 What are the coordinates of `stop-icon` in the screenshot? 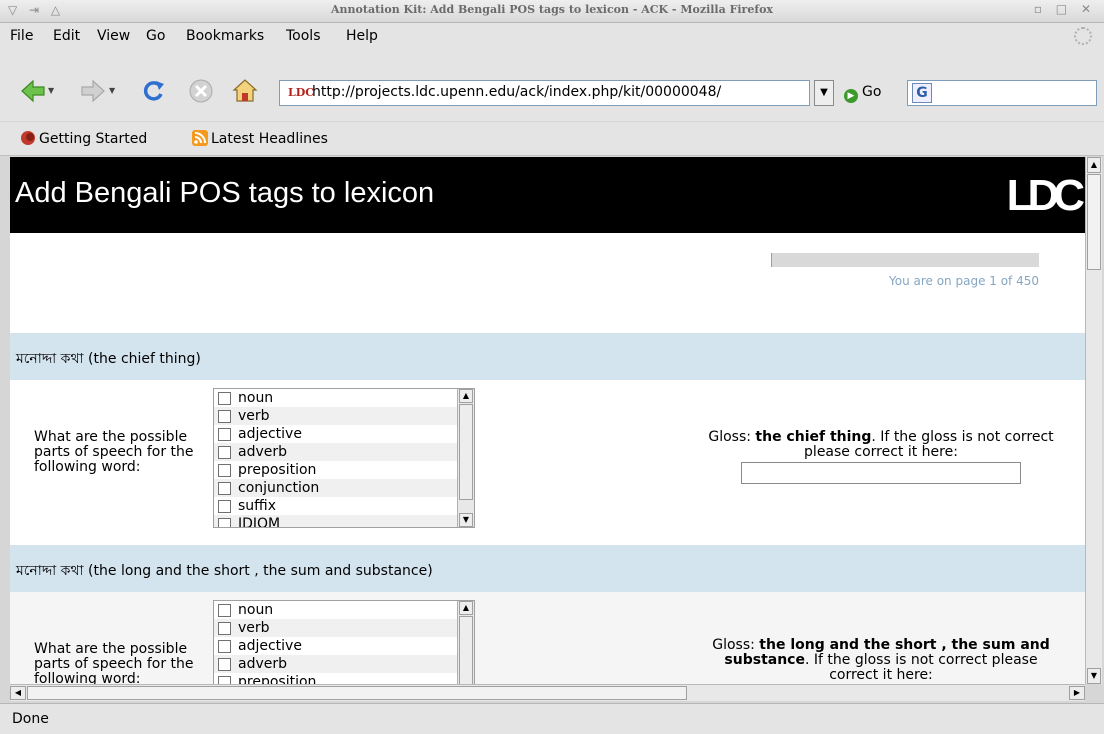 It's located at (201, 91).